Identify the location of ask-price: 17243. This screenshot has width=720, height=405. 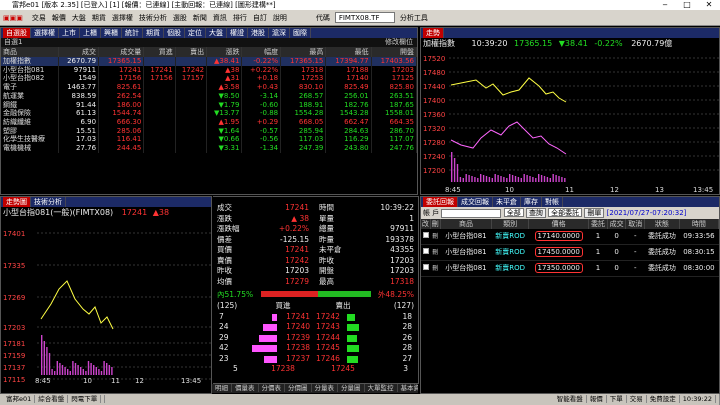
(328, 326).